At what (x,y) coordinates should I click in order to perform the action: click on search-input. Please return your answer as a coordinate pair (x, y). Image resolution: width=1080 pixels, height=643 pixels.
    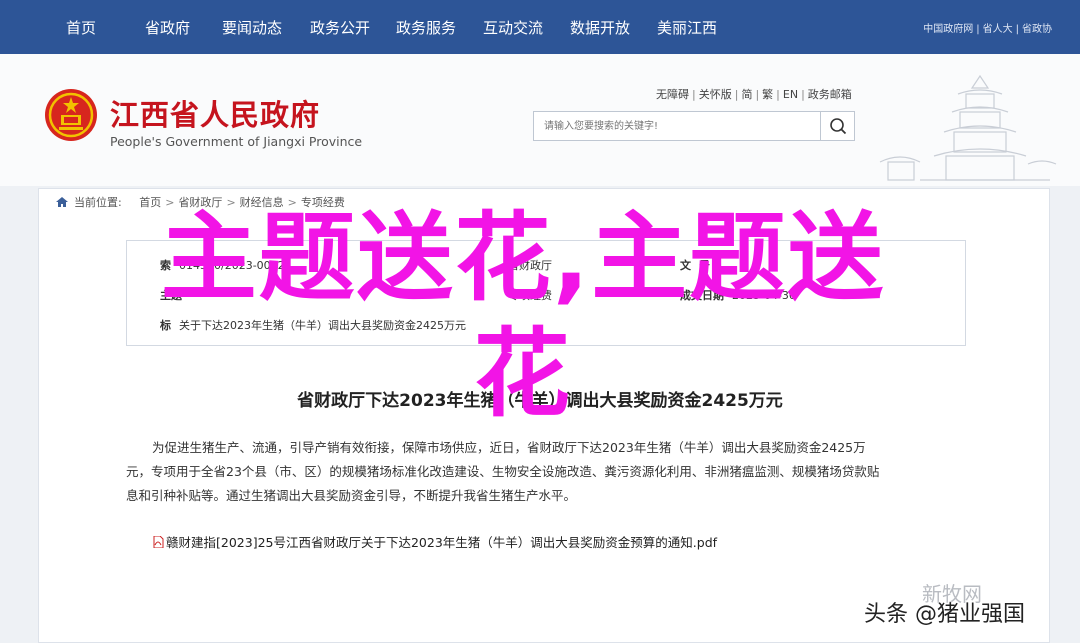
    Looking at the image, I should click on (677, 126).